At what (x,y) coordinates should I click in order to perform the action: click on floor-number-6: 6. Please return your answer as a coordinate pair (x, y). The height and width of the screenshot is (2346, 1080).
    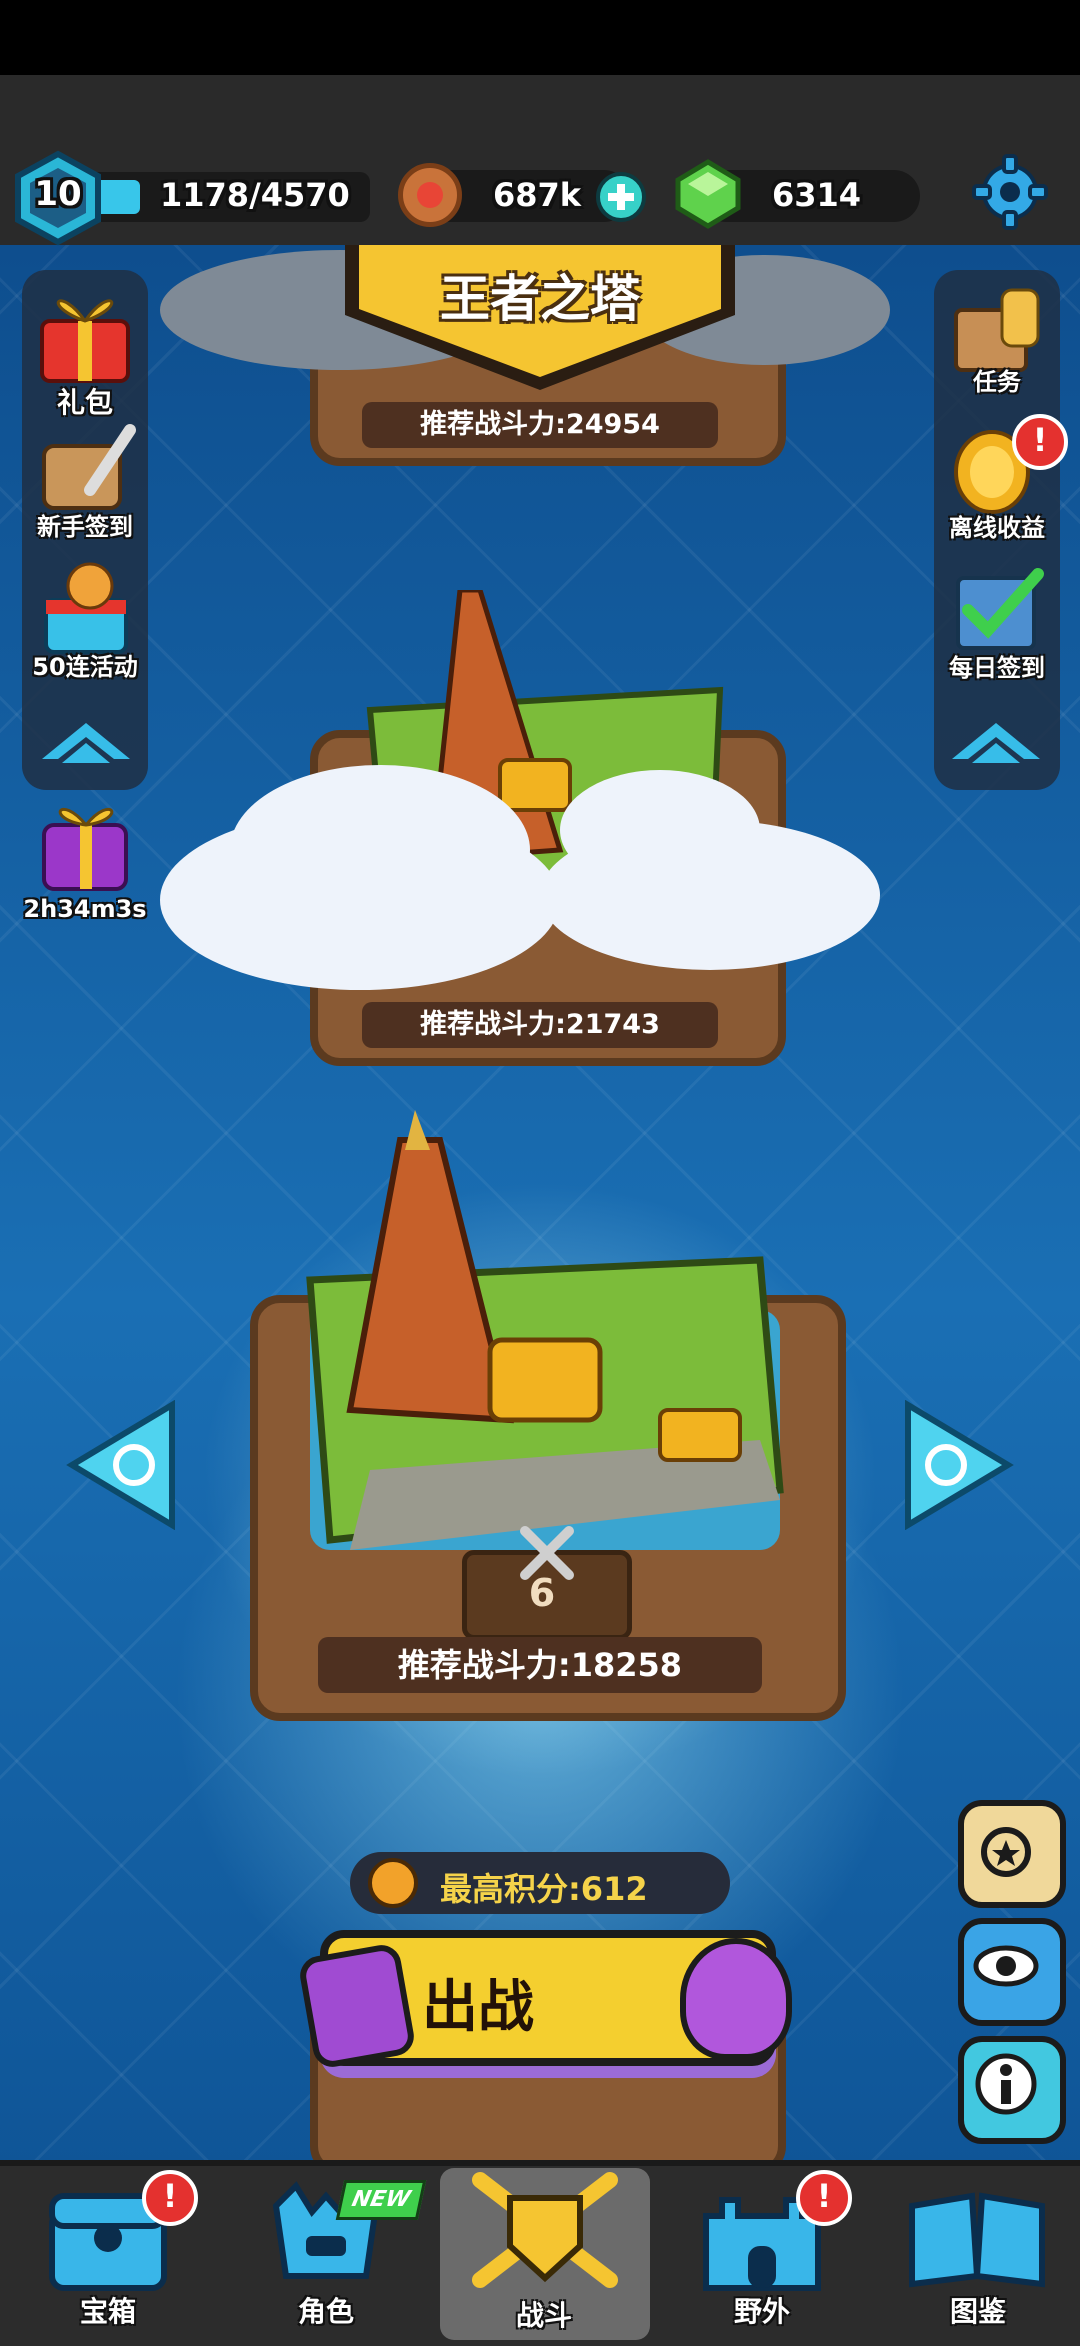
    Looking at the image, I should click on (542, 1593).